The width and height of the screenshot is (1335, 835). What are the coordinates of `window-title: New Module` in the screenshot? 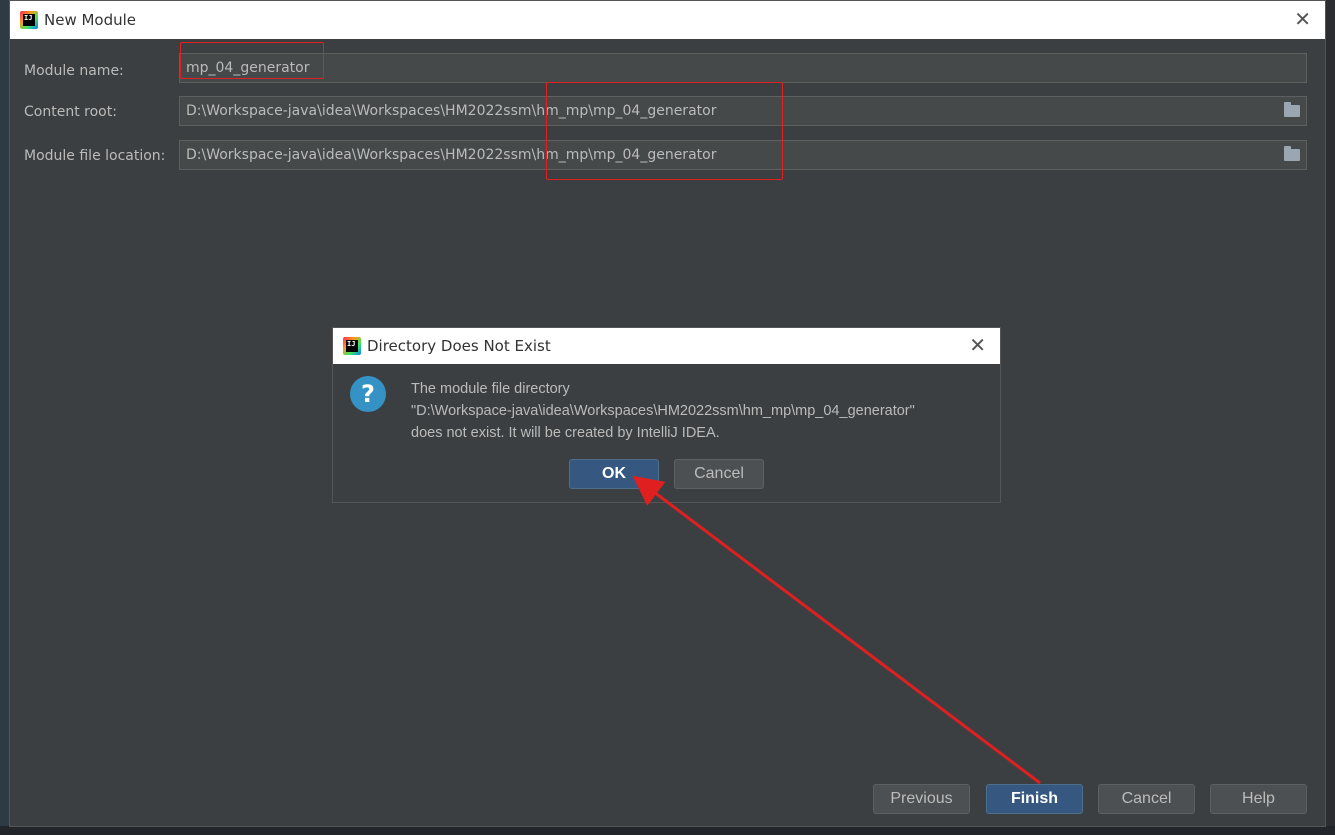 It's located at (90, 20).